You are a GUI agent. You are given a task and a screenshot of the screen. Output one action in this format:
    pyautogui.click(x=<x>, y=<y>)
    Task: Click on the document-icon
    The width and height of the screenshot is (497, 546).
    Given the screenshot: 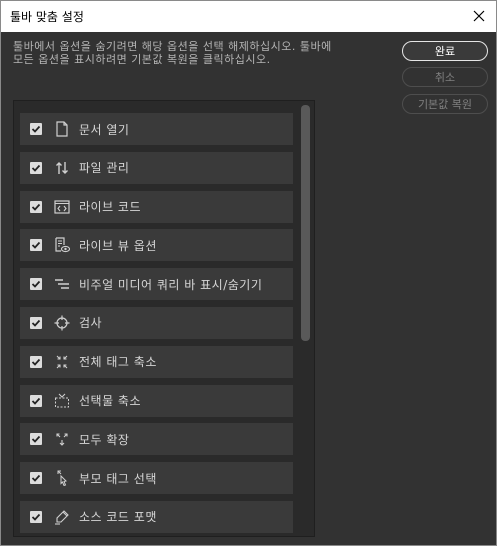 What is the action you would take?
    pyautogui.click(x=62, y=129)
    